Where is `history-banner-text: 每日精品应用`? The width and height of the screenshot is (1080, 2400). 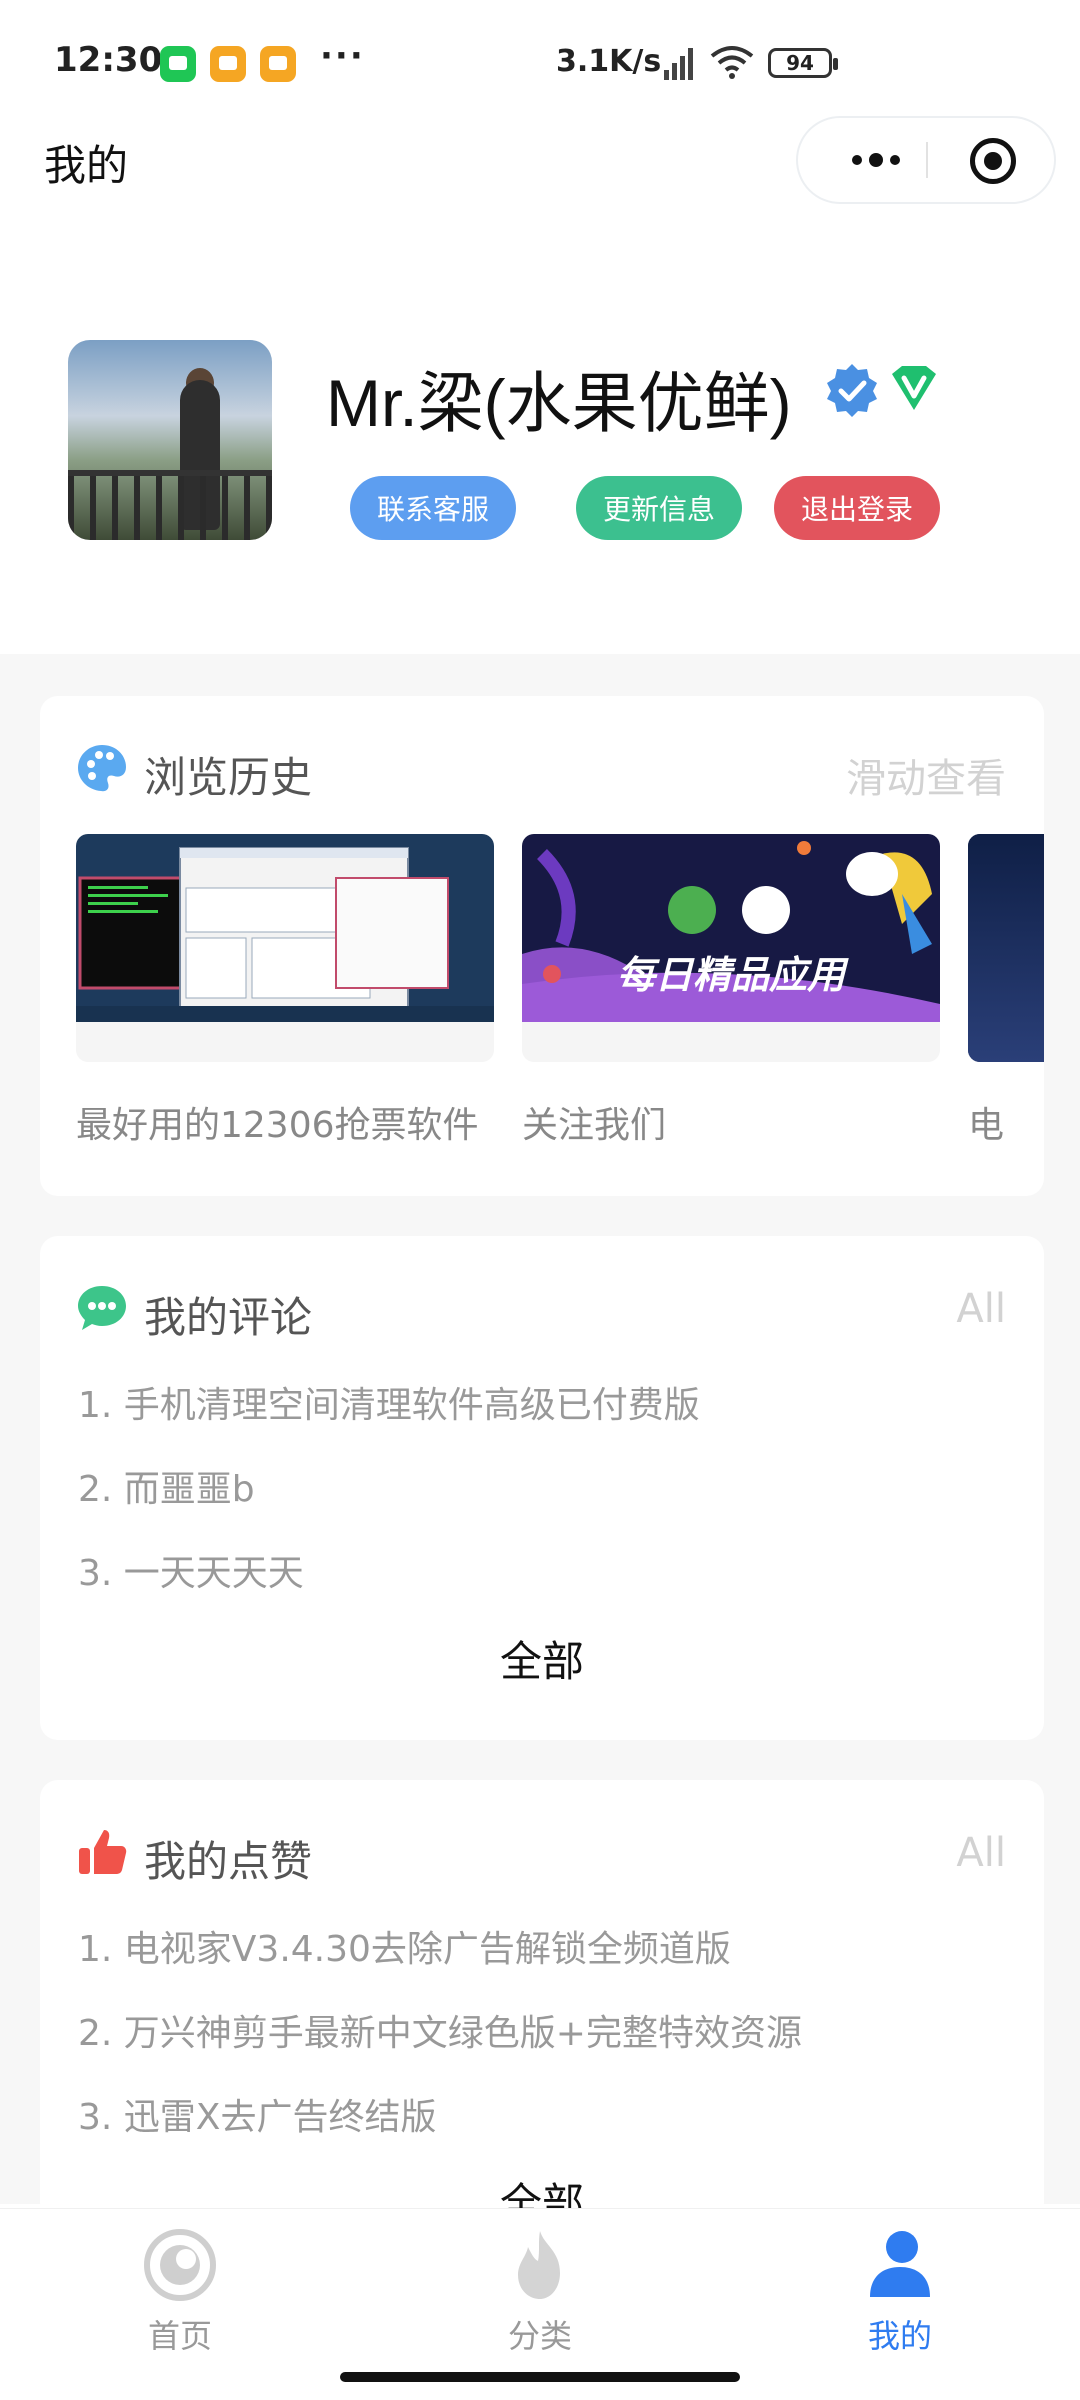 history-banner-text: 每日精品应用 is located at coordinates (730, 975).